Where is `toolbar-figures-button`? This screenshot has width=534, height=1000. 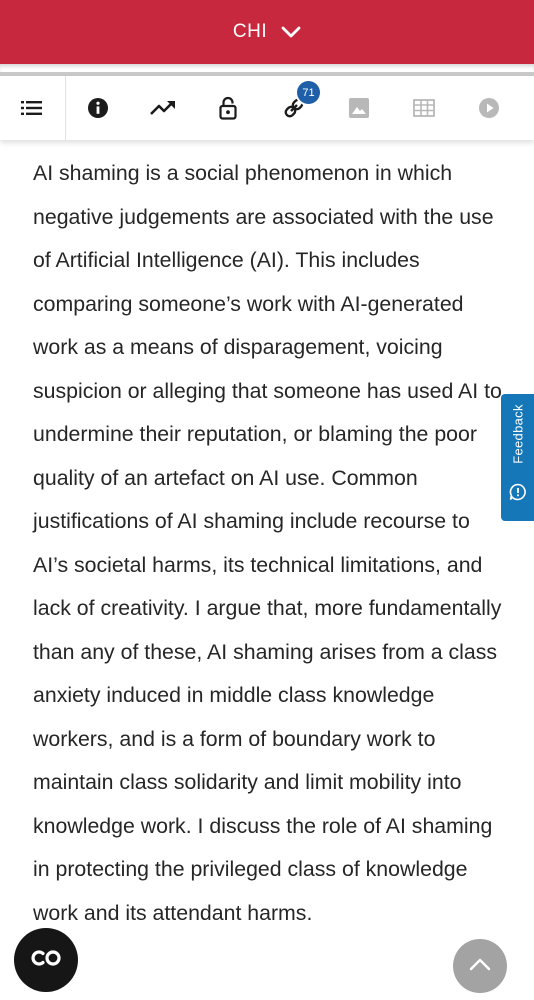
toolbar-figures-button is located at coordinates (359, 108).